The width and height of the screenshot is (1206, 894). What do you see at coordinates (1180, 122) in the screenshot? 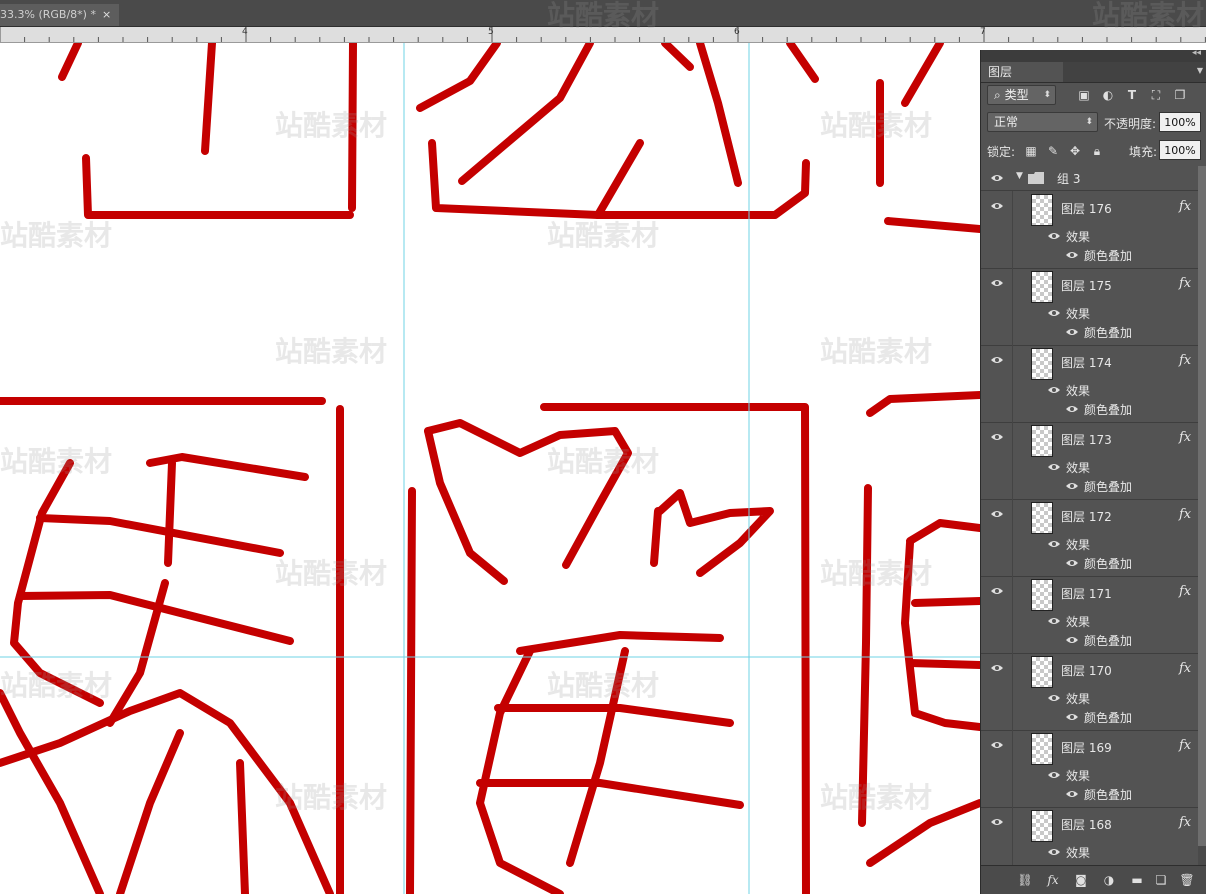
I see `opacity-input: 100%` at bounding box center [1180, 122].